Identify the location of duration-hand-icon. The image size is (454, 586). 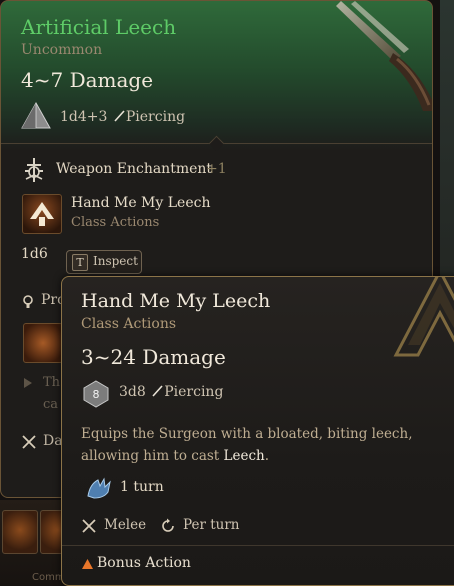
(99, 488).